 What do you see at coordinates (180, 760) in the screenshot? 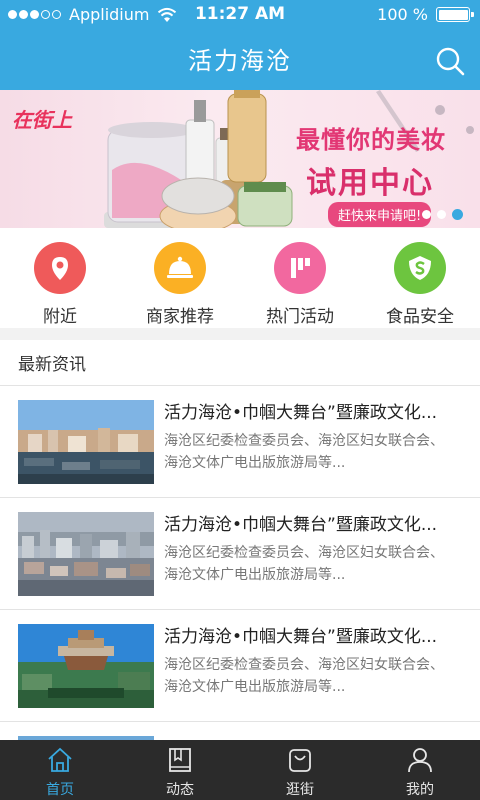
I see `book-icon` at bounding box center [180, 760].